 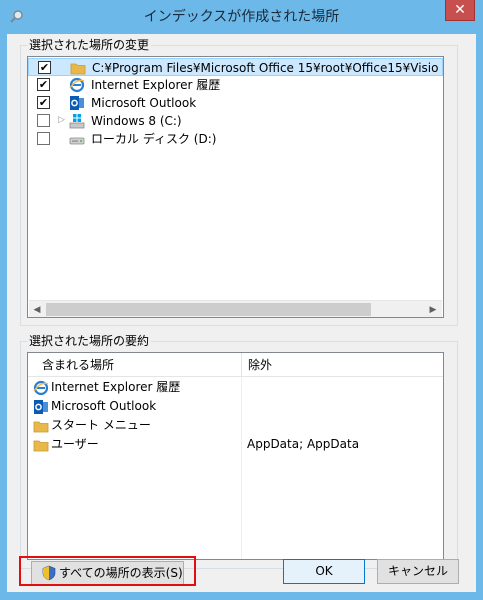 What do you see at coordinates (418, 571) in the screenshot?
I see `cancel-button: キャンセル` at bounding box center [418, 571].